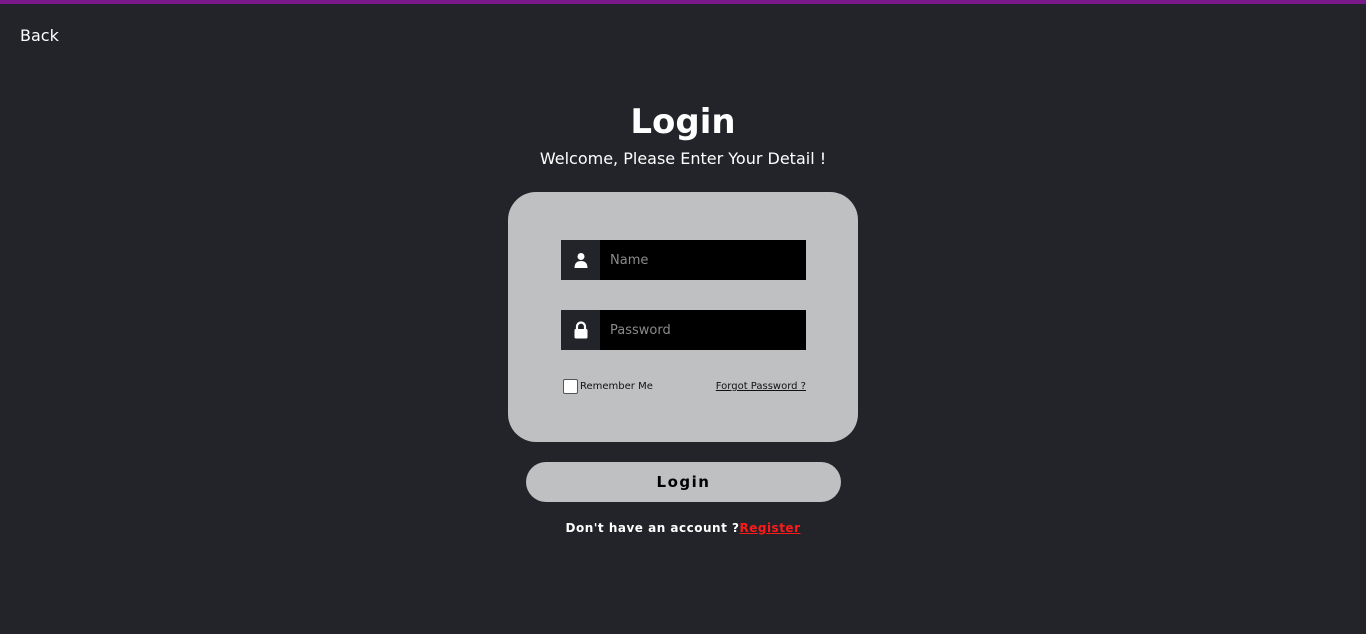  I want to click on top-accent-bar, so click(683, 2).